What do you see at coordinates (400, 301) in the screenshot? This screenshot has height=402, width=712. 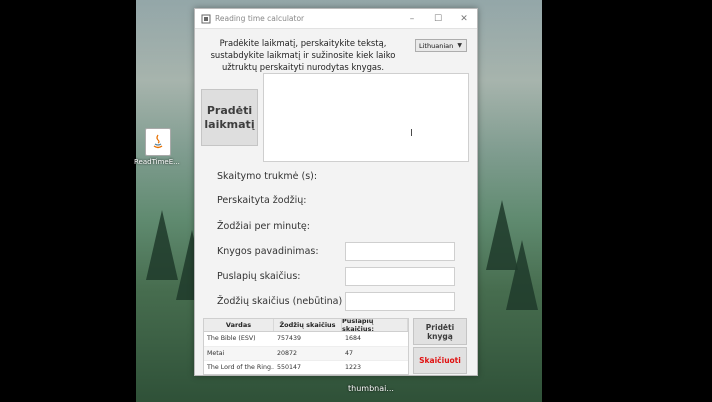 I see `word-count-input` at bounding box center [400, 301].